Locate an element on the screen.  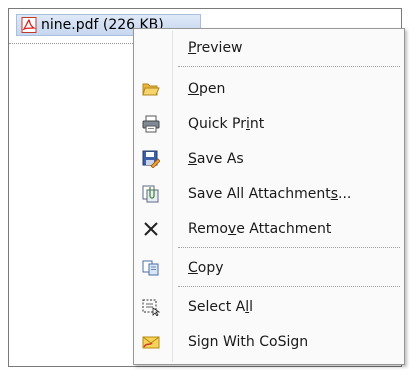
menu-item-copy: Copy is located at coordinates (269, 268).